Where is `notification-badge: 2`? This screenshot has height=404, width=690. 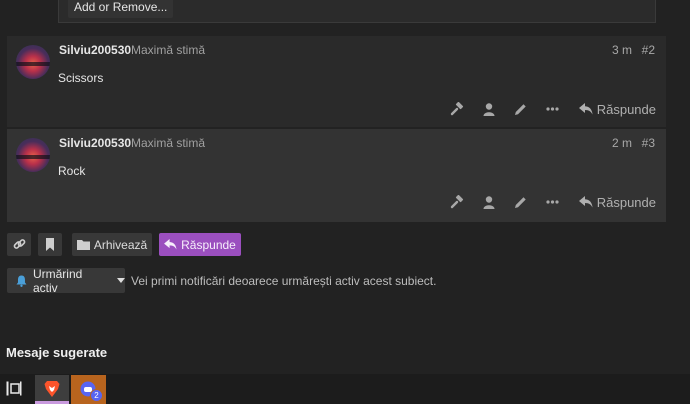 notification-badge: 2 is located at coordinates (96, 395).